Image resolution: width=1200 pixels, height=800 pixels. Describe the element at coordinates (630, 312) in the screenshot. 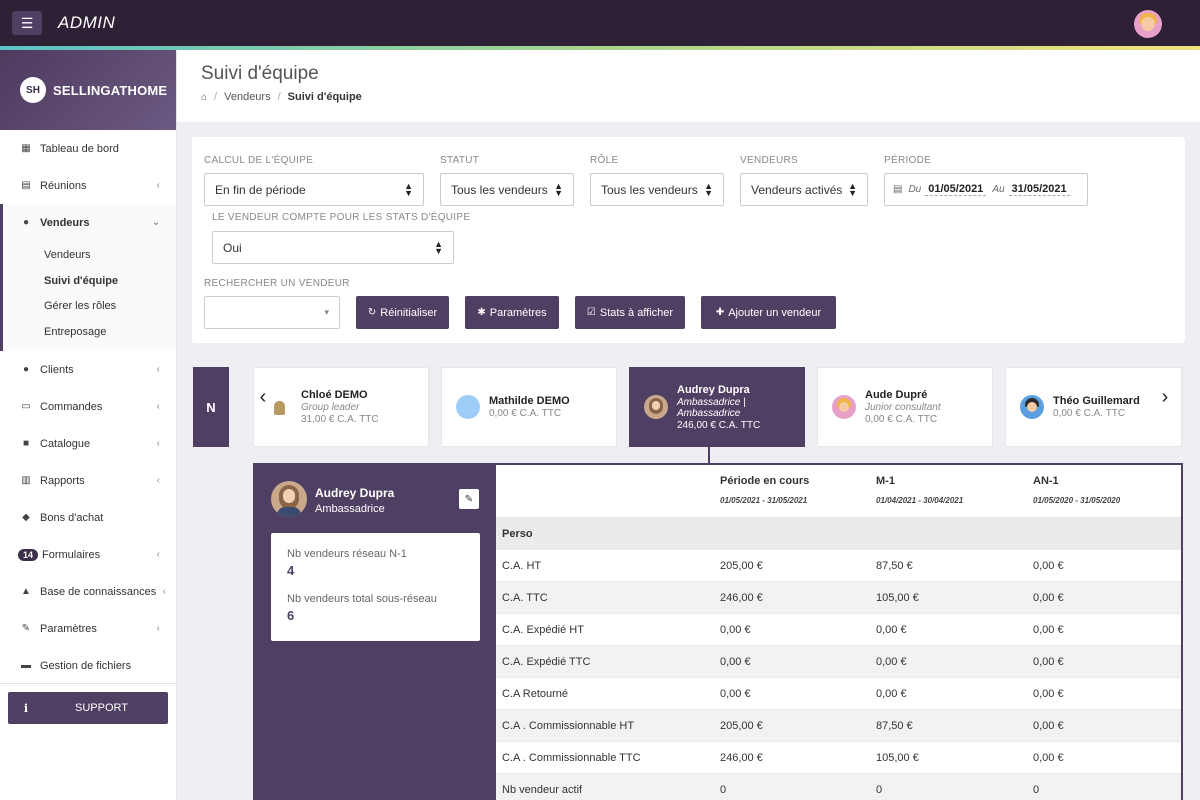

I see `stats-button: ☑ Stats à afficher` at that location.